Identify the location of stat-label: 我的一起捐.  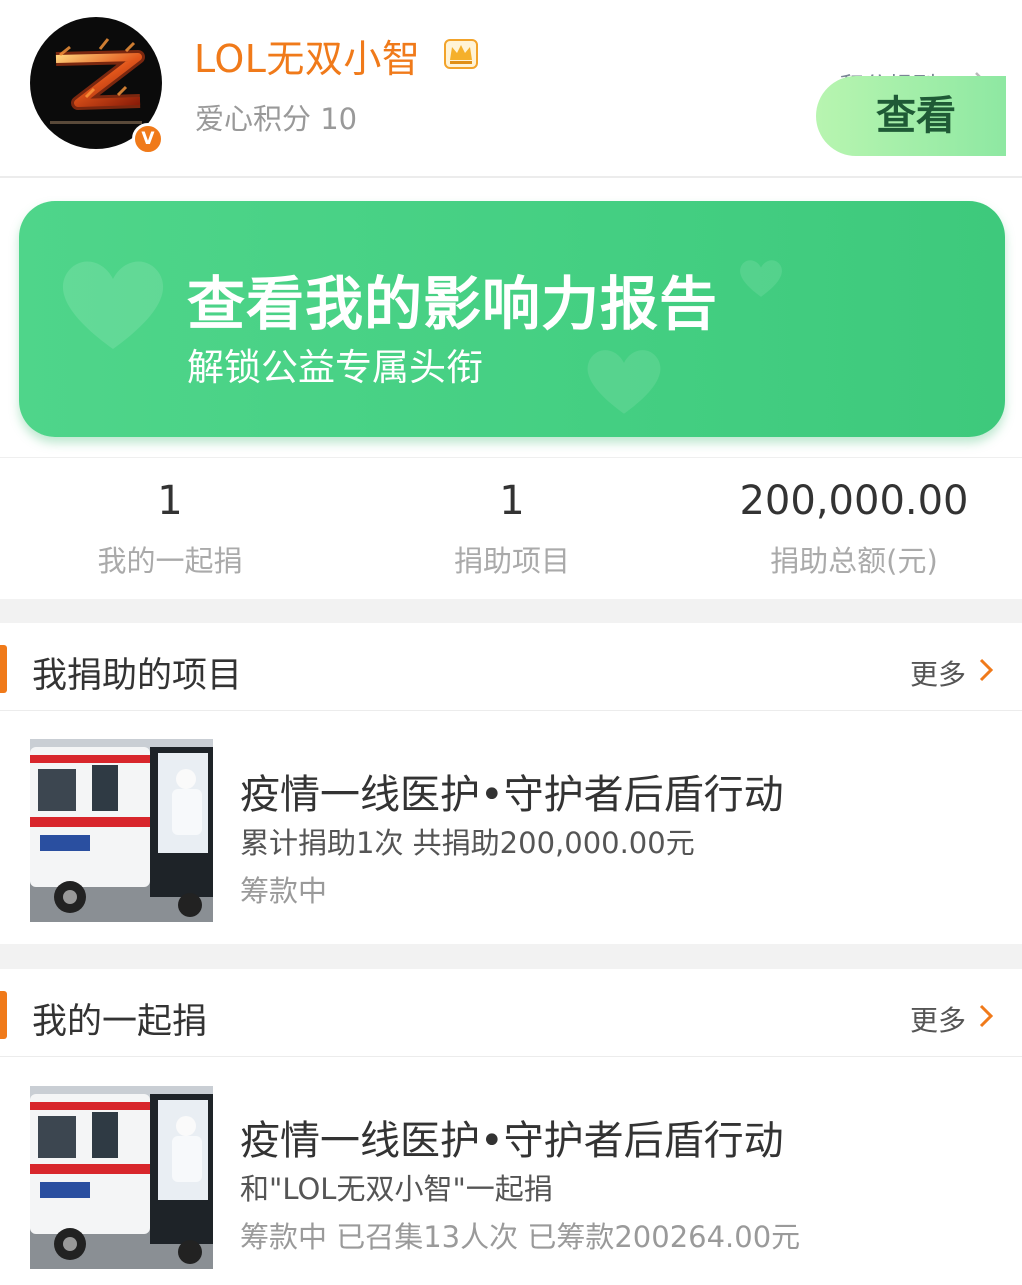
(170, 561).